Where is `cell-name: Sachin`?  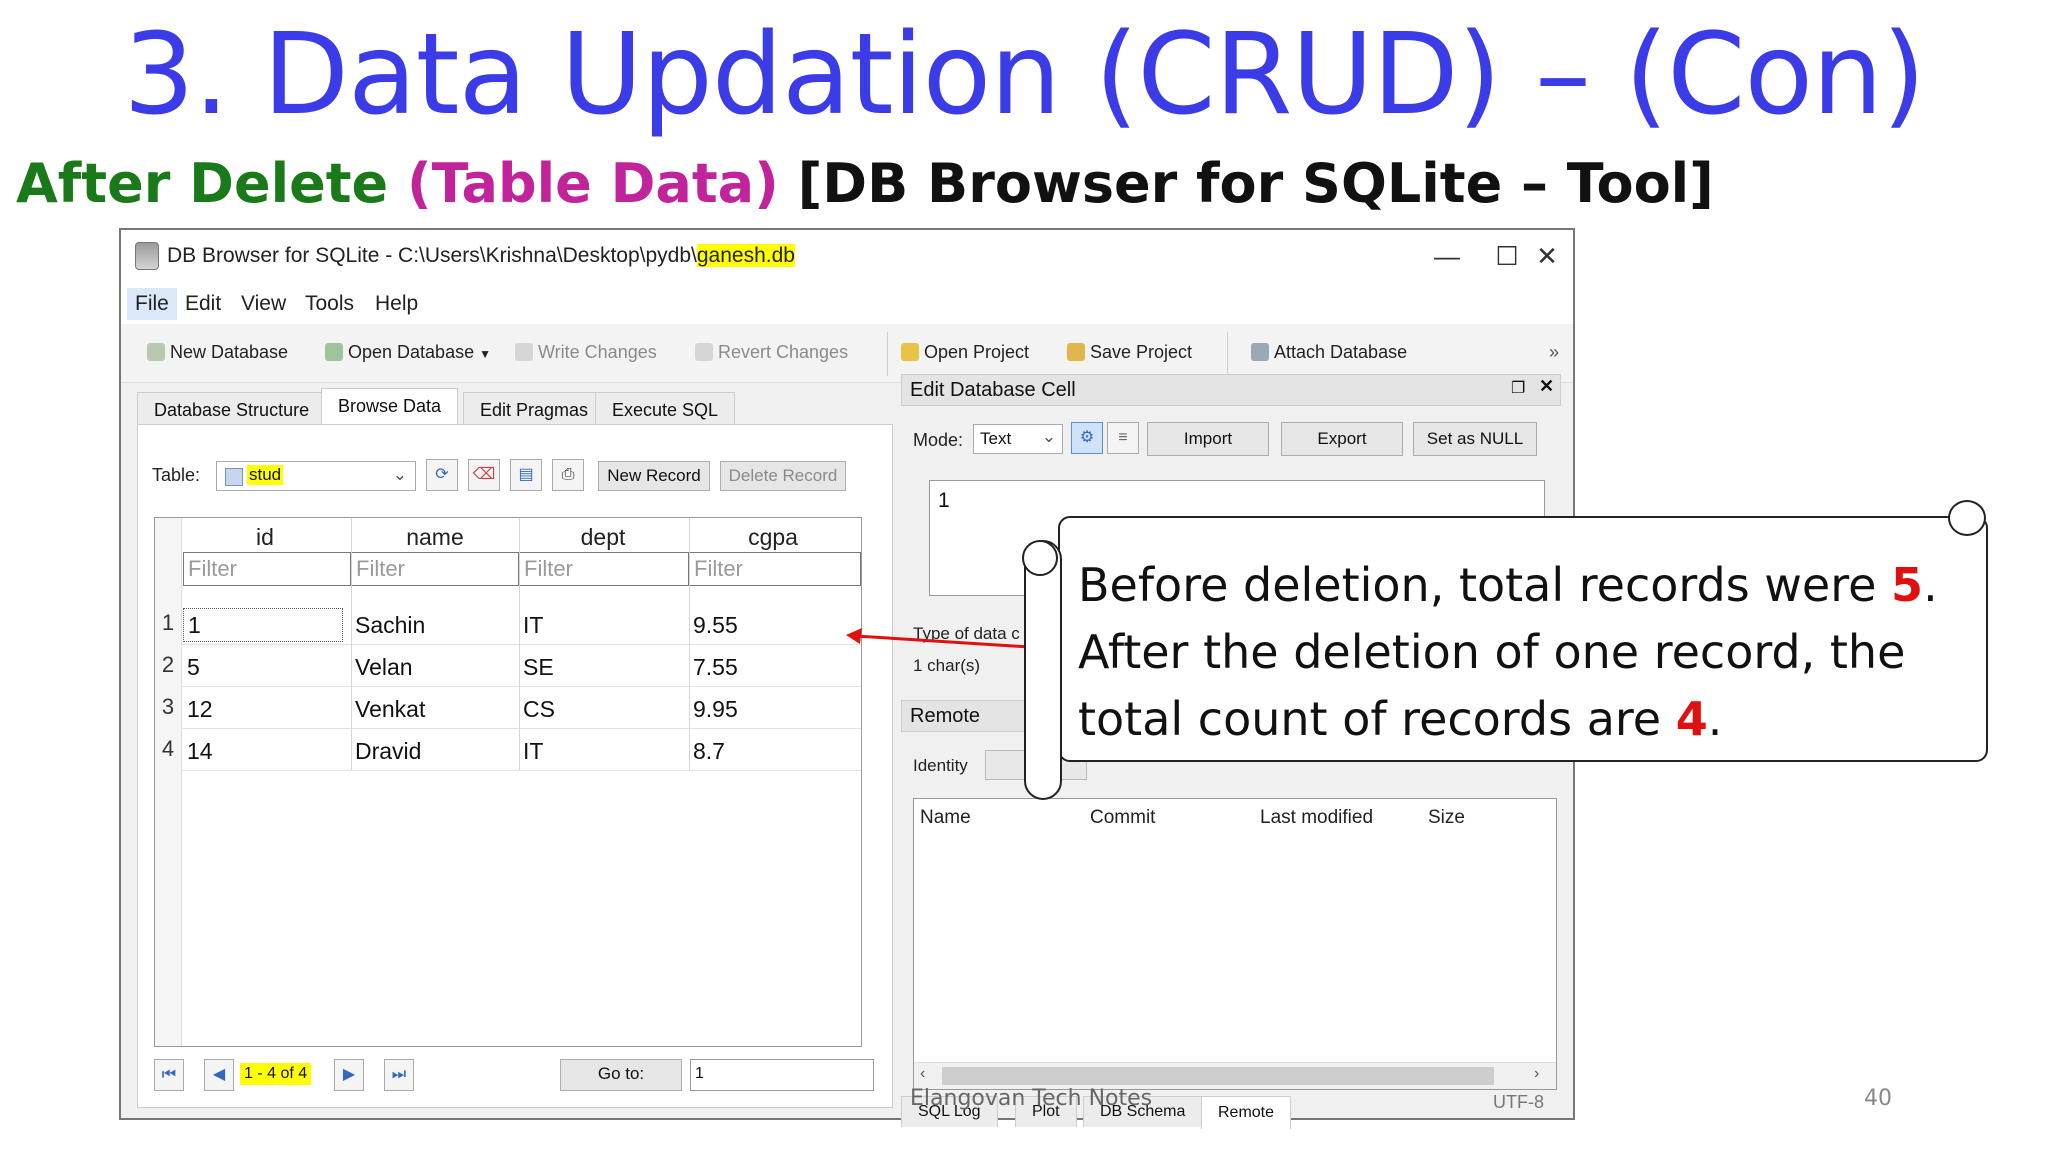 cell-name: Sachin is located at coordinates (388, 625).